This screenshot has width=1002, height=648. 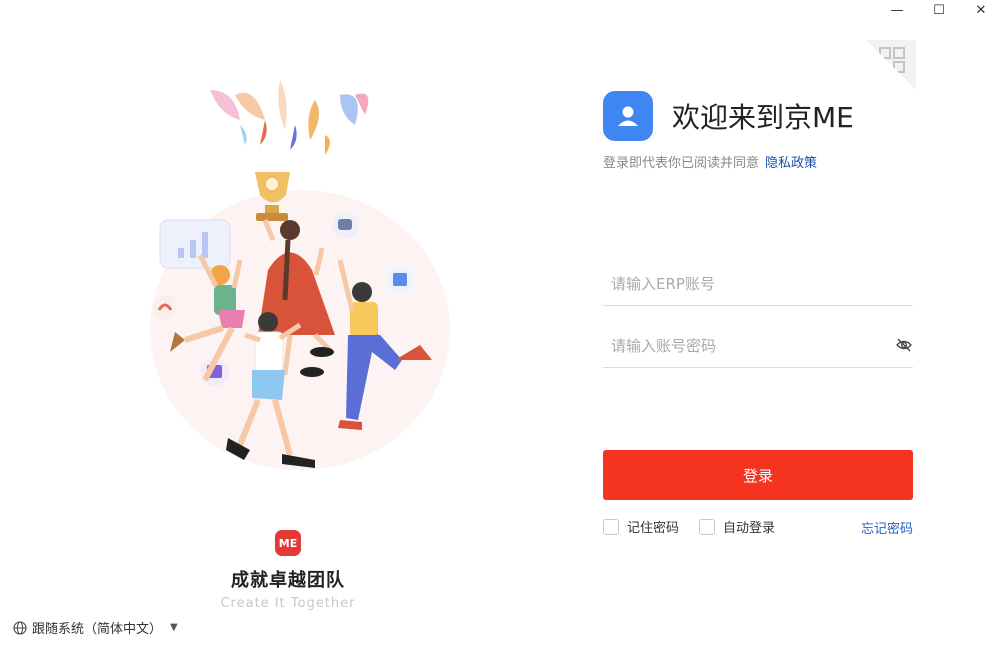 I want to click on language-label: 跟随系统（简体中文）, so click(x=97, y=629).